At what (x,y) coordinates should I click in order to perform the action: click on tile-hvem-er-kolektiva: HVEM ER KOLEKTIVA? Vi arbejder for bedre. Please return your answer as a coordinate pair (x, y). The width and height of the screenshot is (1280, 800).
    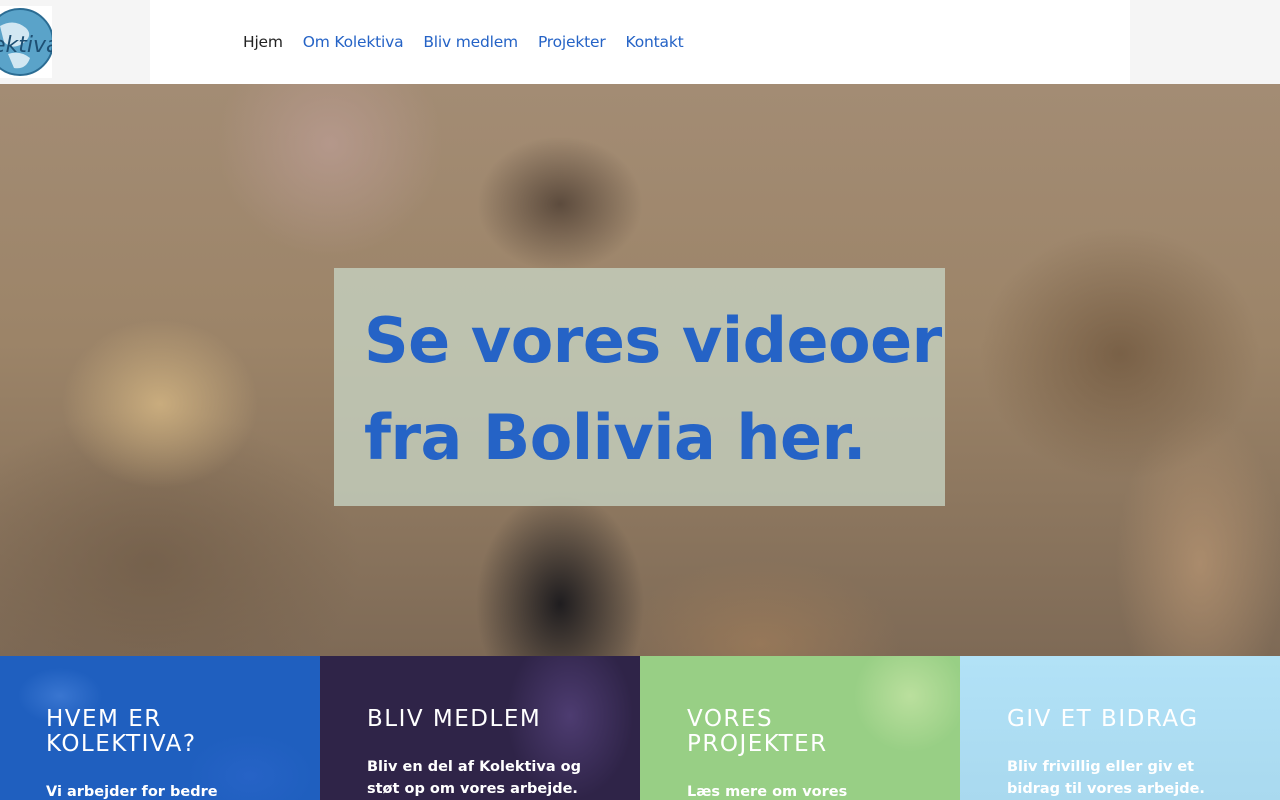
    Looking at the image, I should click on (160, 728).